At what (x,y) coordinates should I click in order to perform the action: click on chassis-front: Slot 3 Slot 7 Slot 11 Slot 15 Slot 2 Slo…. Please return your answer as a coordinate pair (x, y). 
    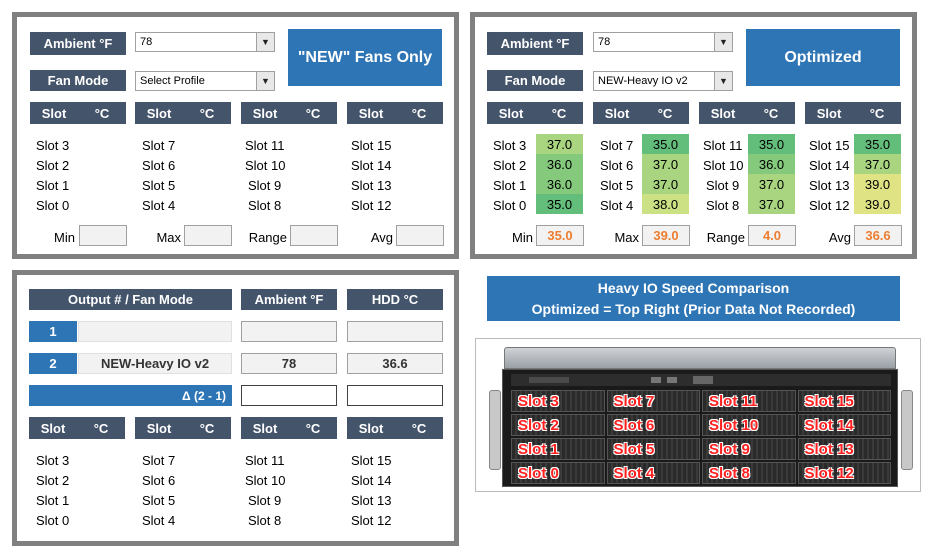
    Looking at the image, I should click on (701, 428).